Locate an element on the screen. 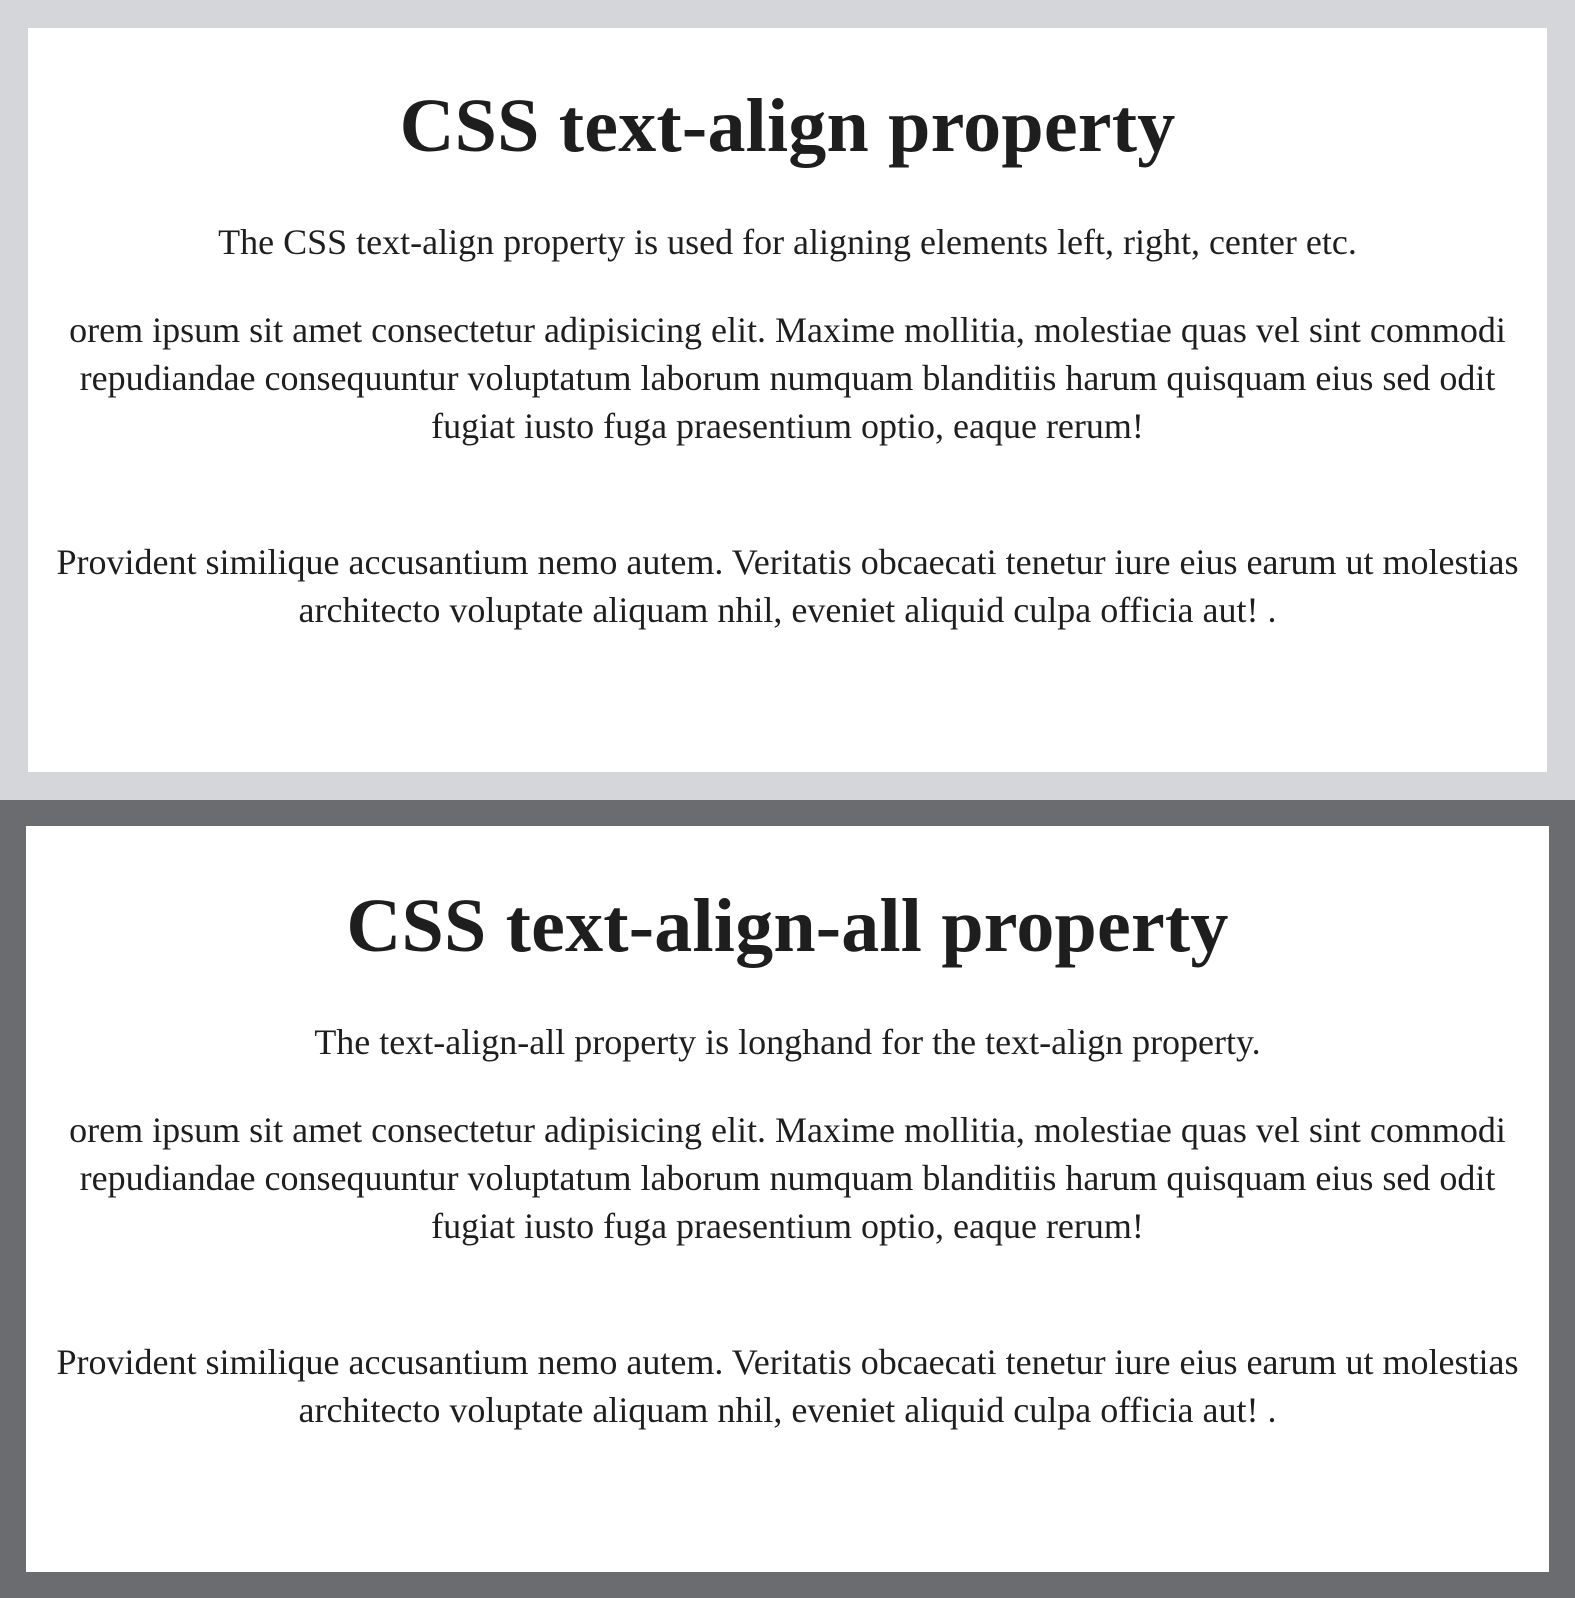 The width and height of the screenshot is (1575, 1598). section-heading: CSS text-align-all property is located at coordinates (787, 926).